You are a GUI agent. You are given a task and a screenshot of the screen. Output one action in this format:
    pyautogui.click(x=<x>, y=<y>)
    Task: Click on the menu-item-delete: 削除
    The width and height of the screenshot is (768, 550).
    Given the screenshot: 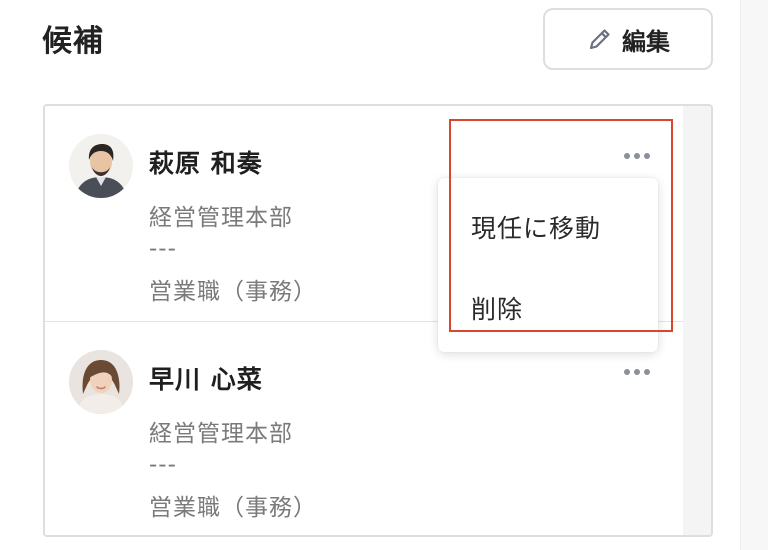 What is the action you would take?
    pyautogui.click(x=548, y=308)
    